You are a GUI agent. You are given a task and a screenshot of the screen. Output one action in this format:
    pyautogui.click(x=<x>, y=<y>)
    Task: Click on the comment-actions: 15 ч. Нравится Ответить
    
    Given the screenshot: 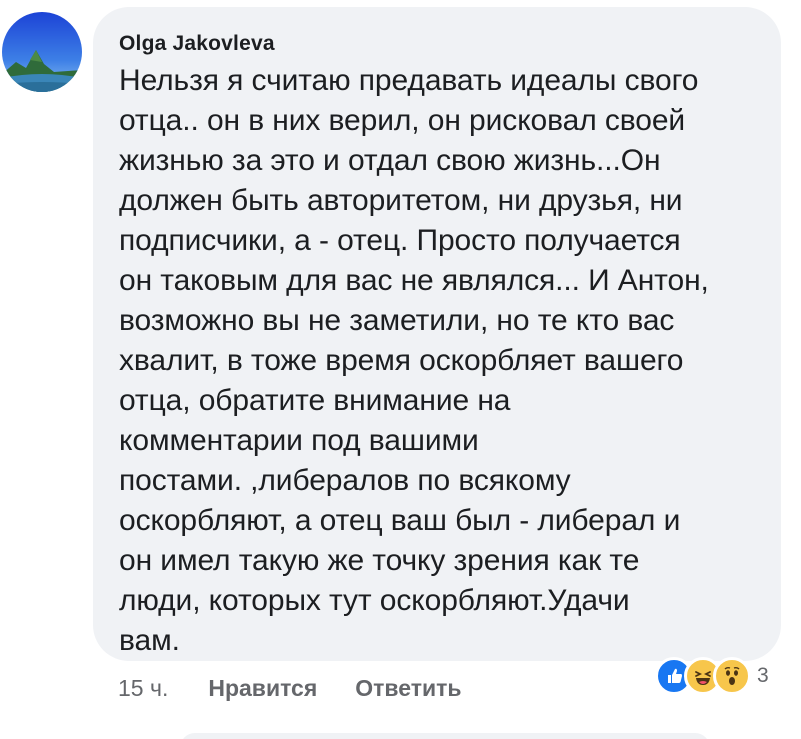 What is the action you would take?
    pyautogui.click(x=290, y=688)
    